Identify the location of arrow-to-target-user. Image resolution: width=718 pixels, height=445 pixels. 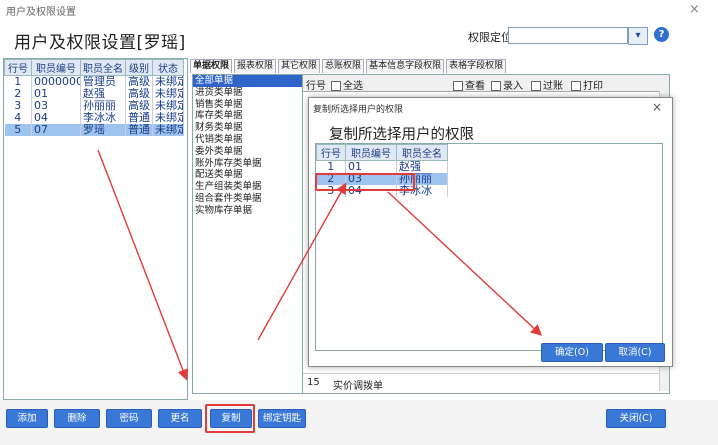
(302, 261).